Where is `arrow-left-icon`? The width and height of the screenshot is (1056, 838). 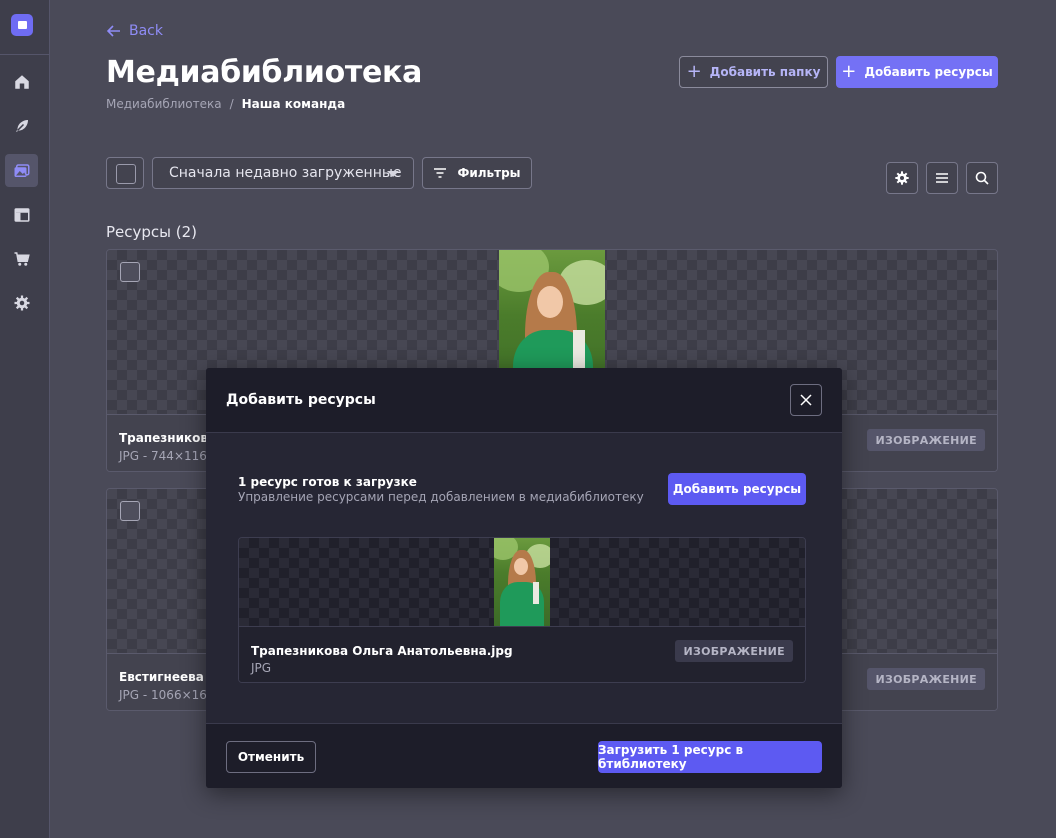 arrow-left-icon is located at coordinates (113, 31).